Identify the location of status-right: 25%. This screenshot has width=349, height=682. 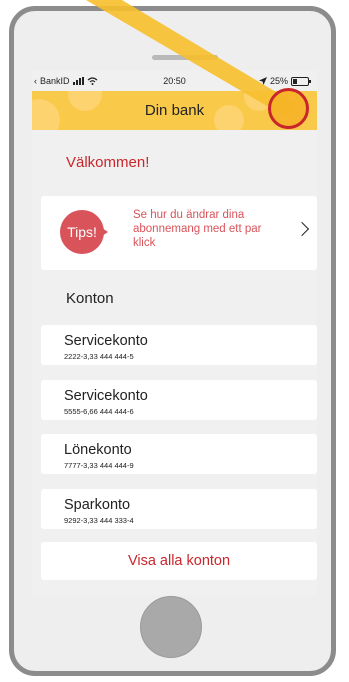
(284, 81).